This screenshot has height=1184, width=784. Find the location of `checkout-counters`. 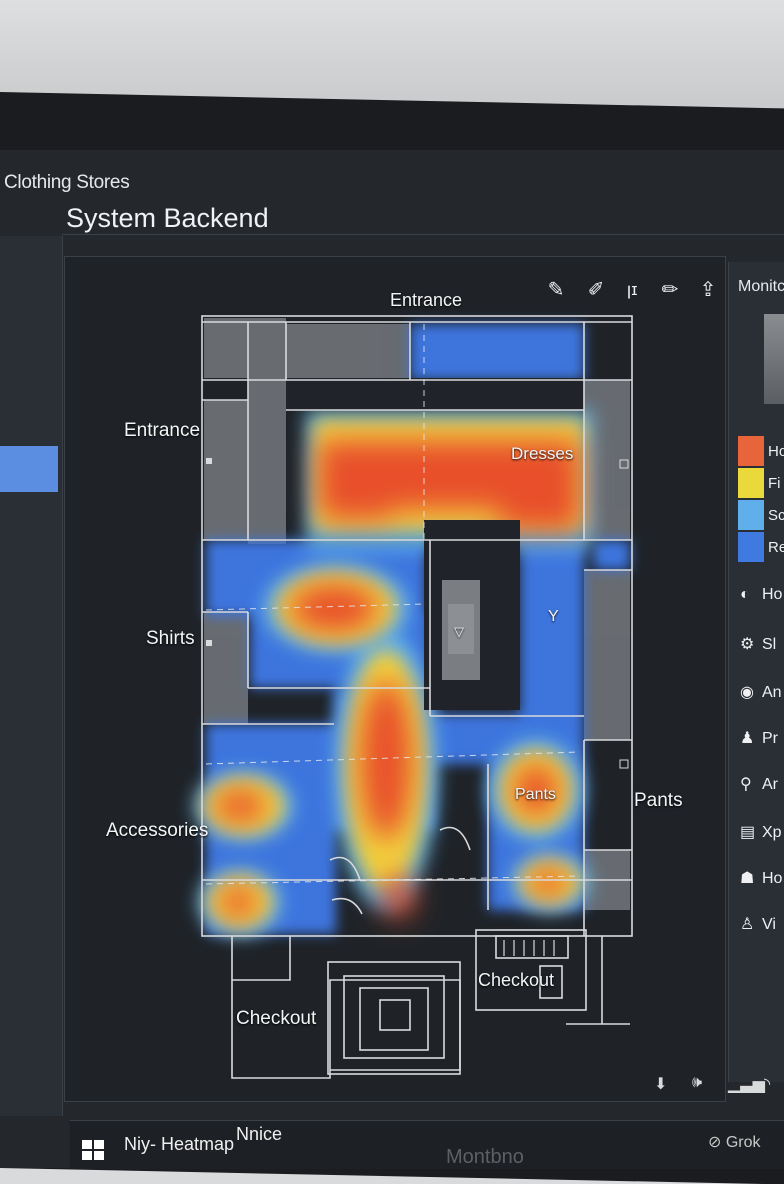

checkout-counters is located at coordinates (529, 948).